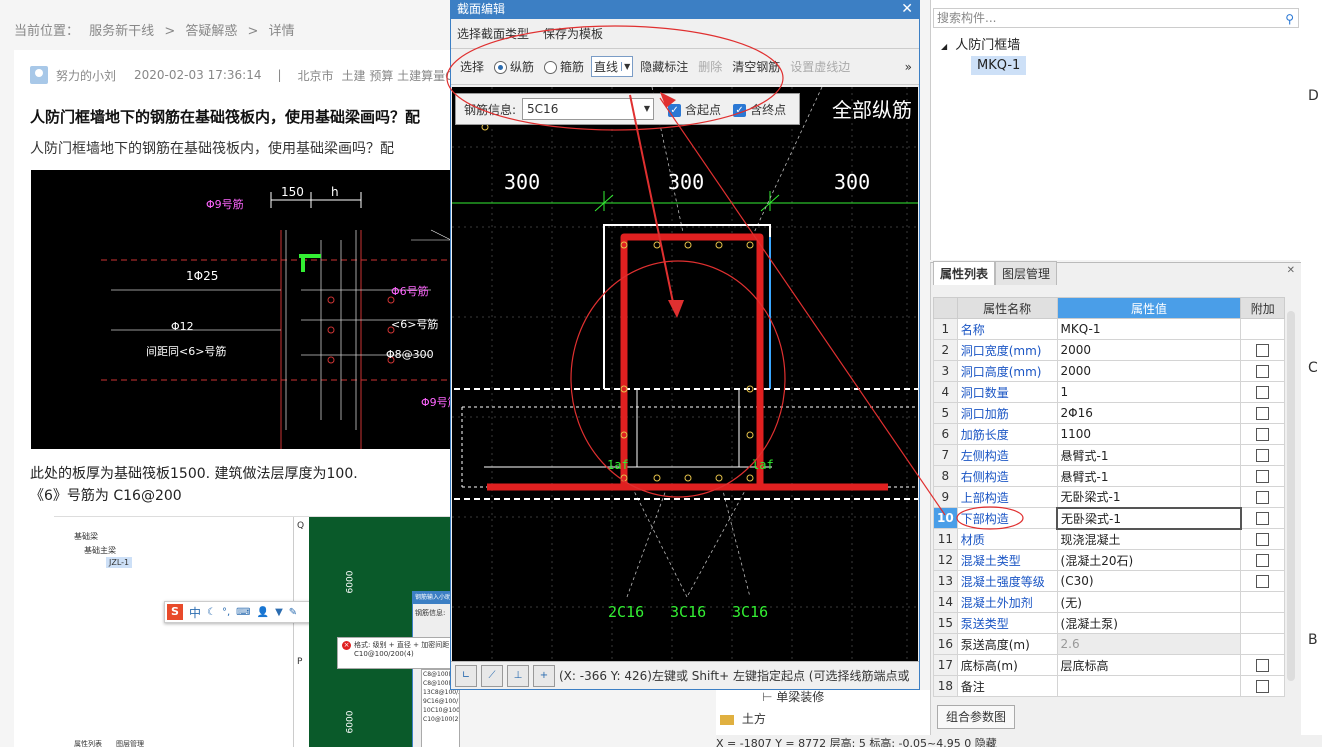 The height and width of the screenshot is (747, 1322). Describe the element at coordinates (1026, 273) in the screenshot. I see `tab-layer-manager: 图层管理` at that location.